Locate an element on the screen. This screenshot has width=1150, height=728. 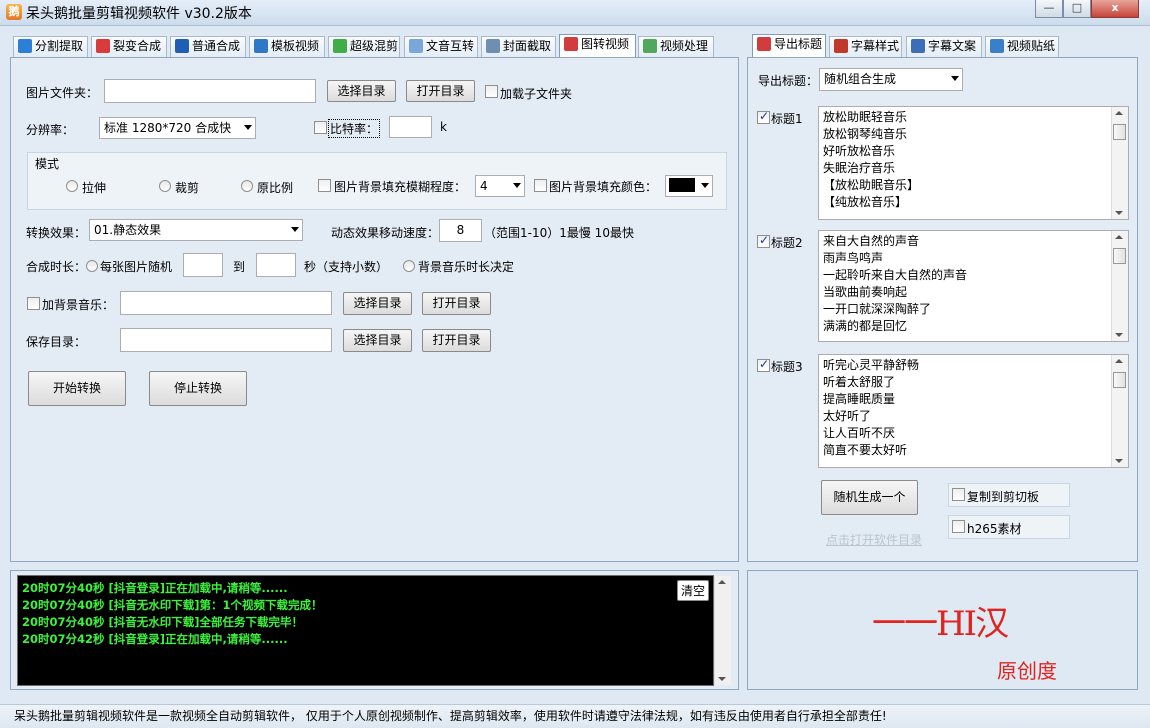
image-icon is located at coordinates (493, 46).